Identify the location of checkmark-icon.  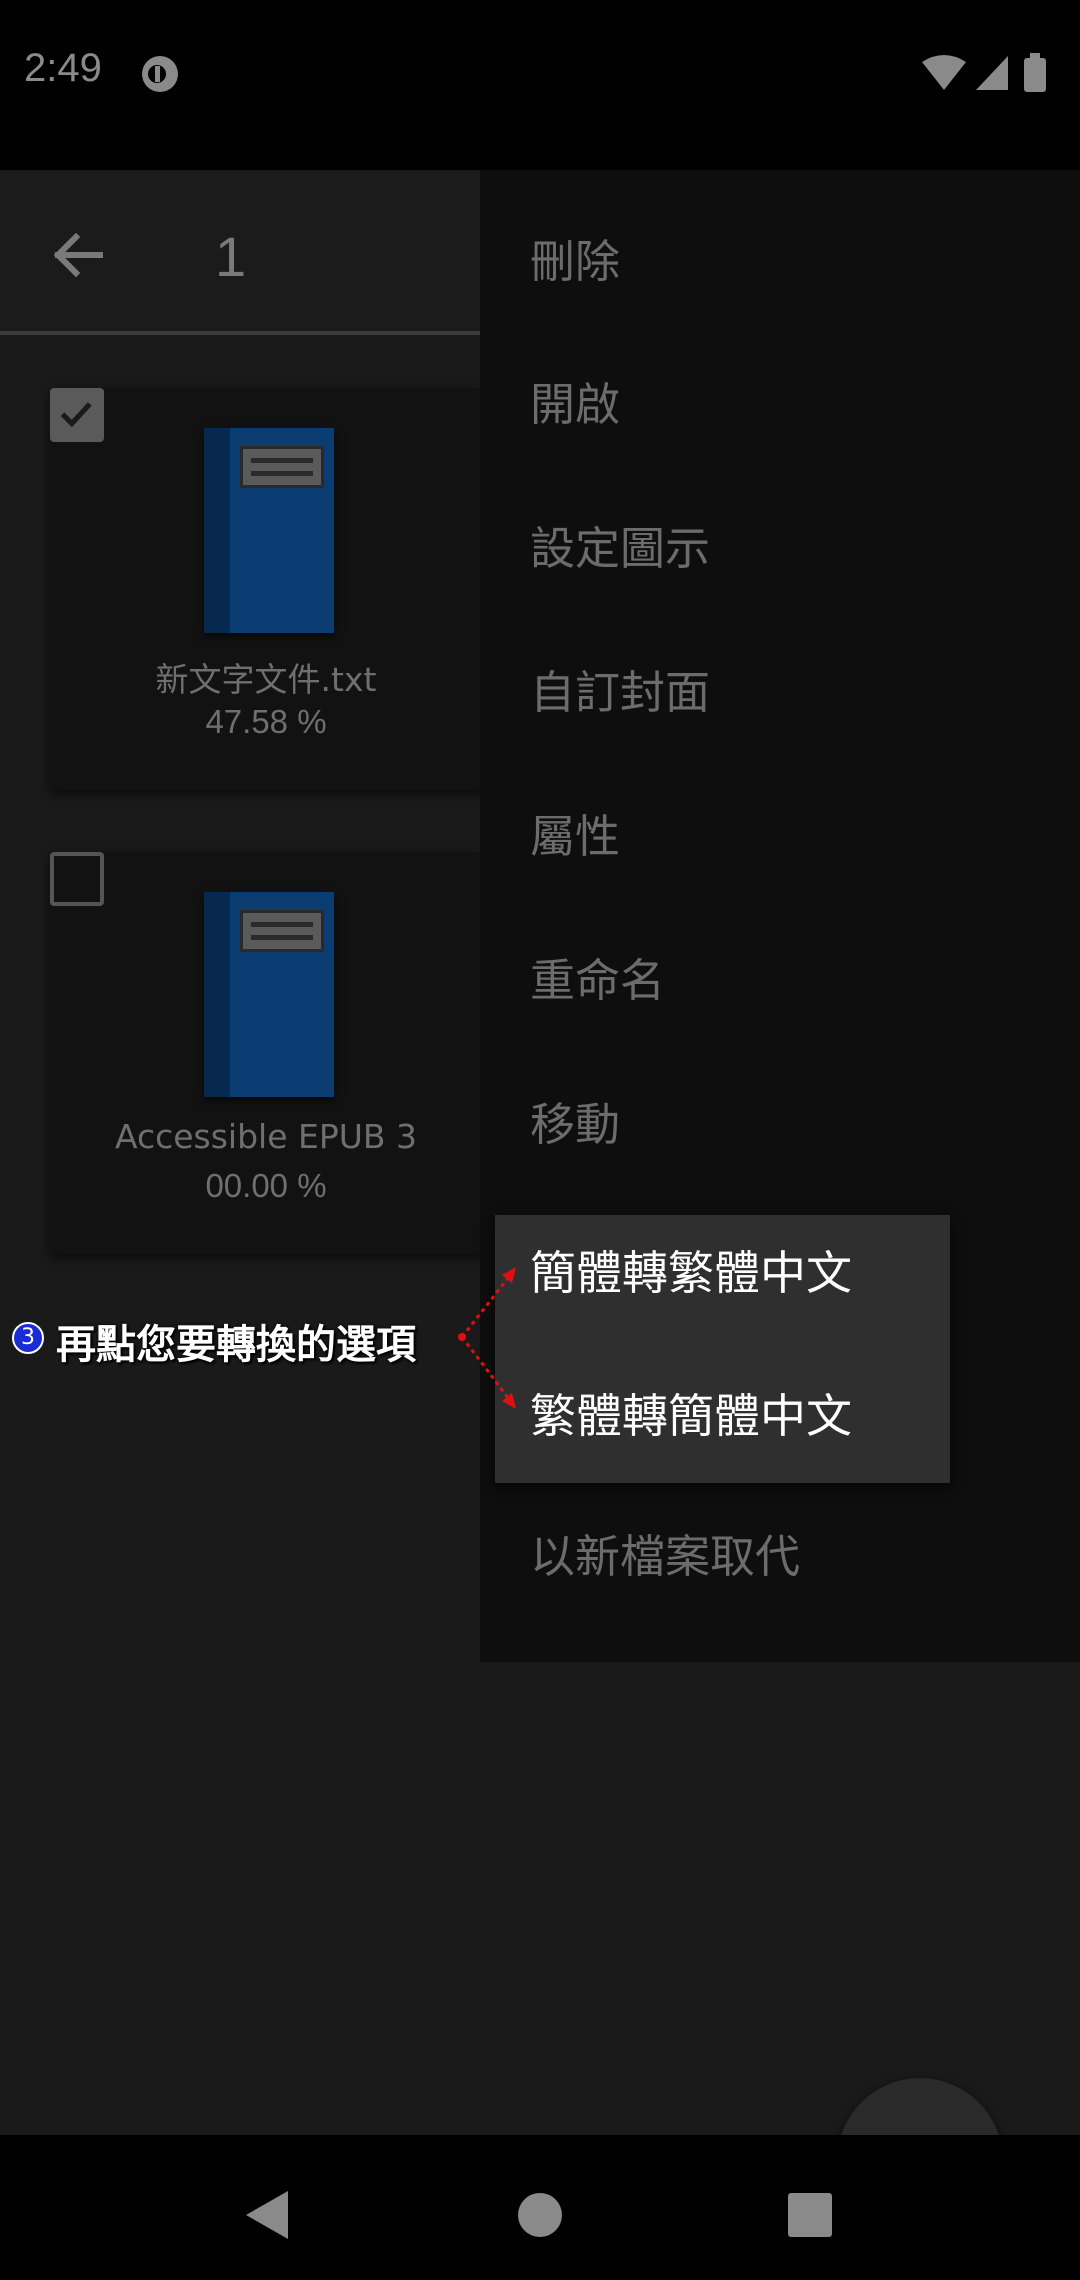
(76, 415).